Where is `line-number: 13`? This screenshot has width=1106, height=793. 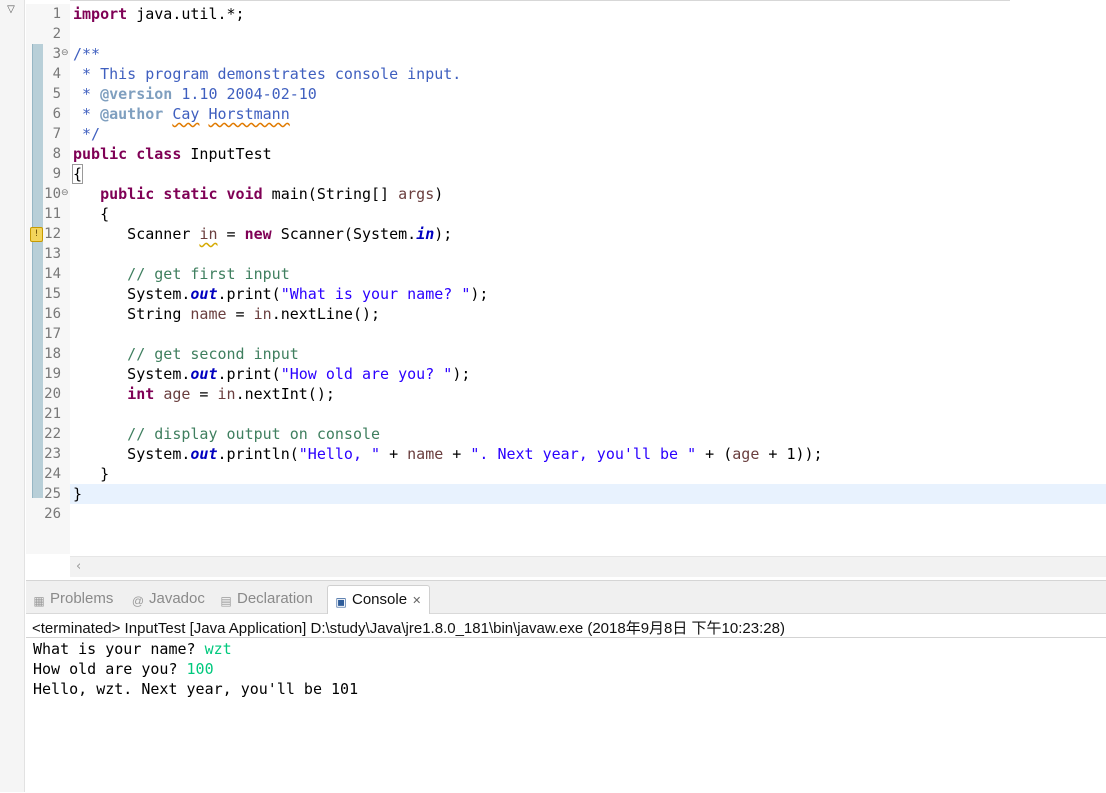 line-number: 13 is located at coordinates (52, 254).